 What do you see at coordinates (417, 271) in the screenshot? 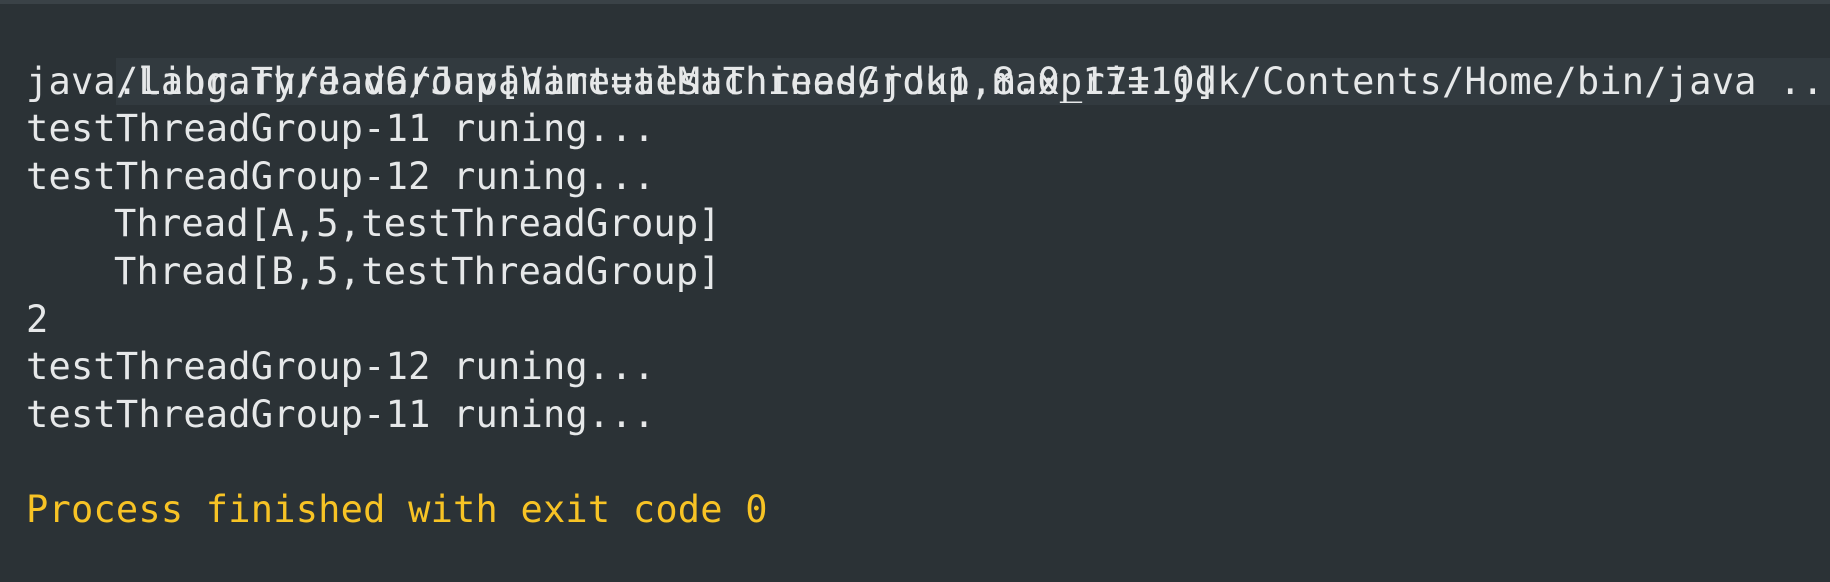
I see `console-output-line: Thread[B,5,testThreadGroup]` at bounding box center [417, 271].